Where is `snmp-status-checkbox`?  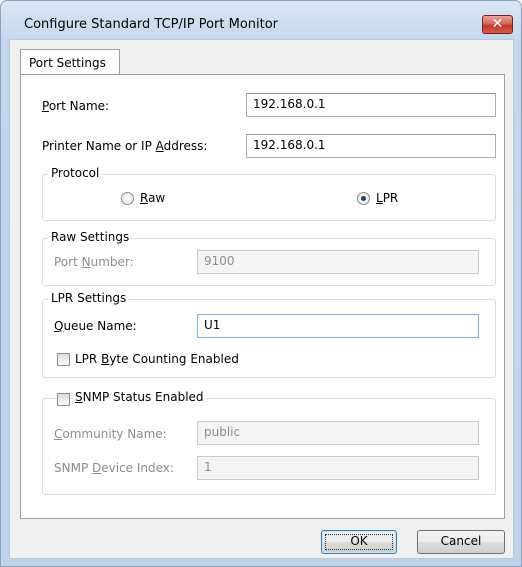
snmp-status-checkbox is located at coordinates (63, 399).